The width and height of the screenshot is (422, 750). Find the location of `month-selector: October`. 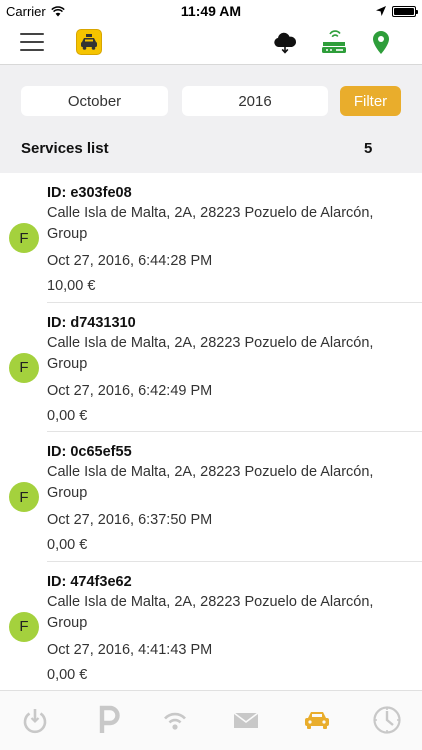

month-selector: October is located at coordinates (94, 101).